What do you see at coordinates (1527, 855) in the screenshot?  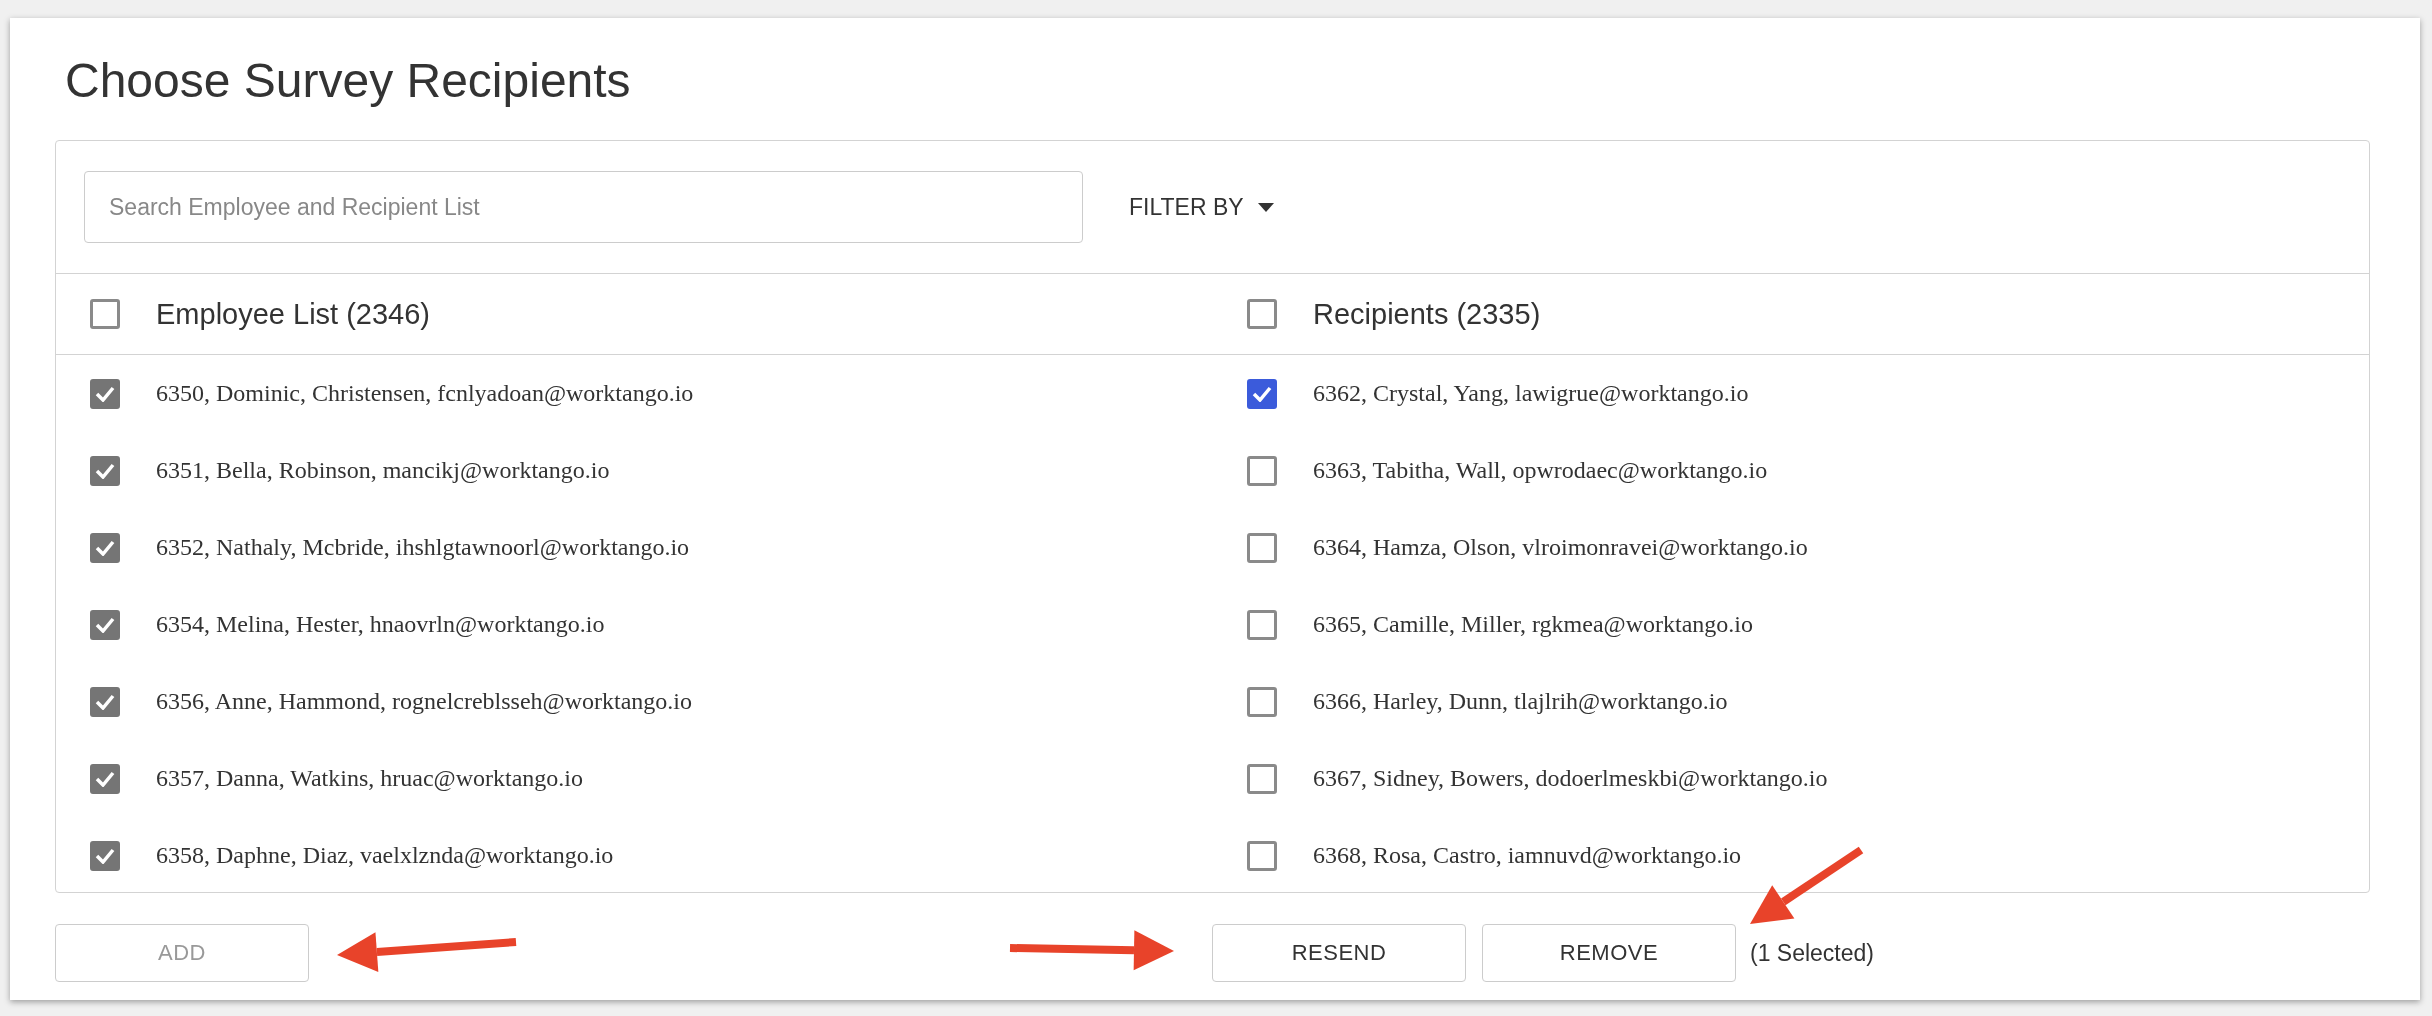 I see `person-entry: 6368, Rosa, Castro, iamnuvd@worktango.io` at bounding box center [1527, 855].